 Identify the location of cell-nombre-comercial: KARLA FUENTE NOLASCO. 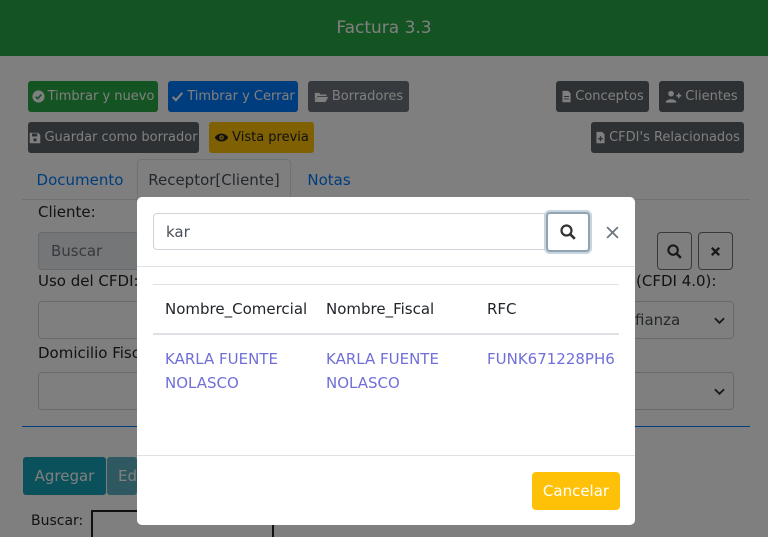
(221, 371).